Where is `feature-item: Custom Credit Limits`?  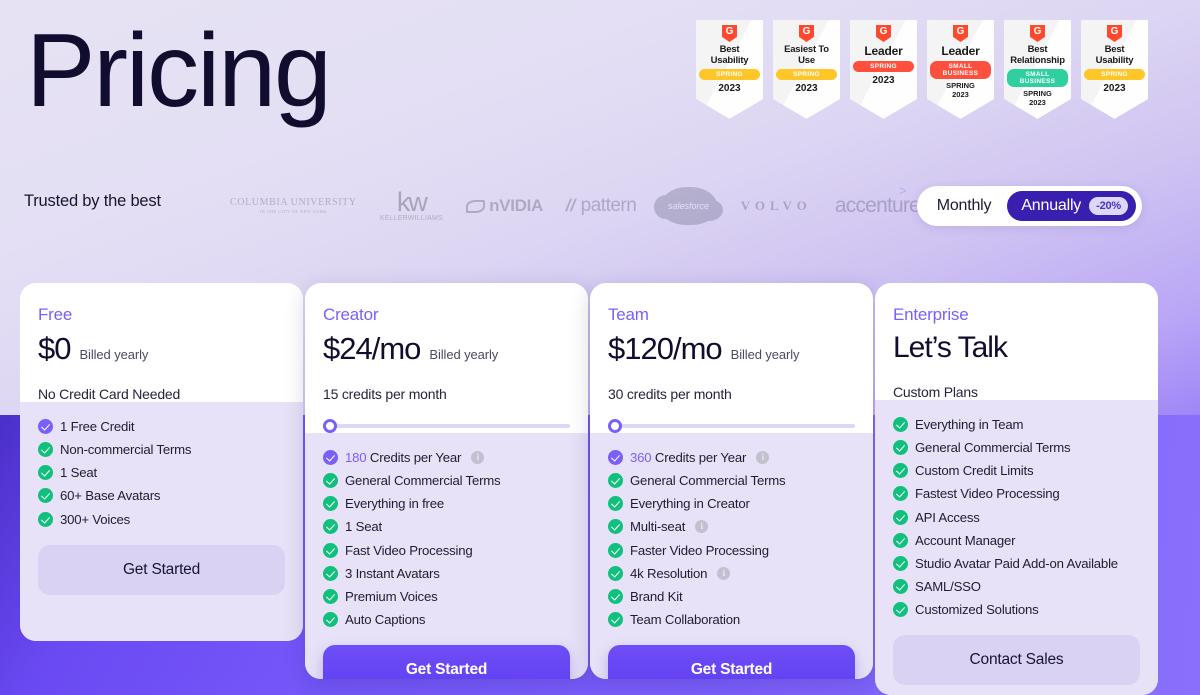 feature-item: Custom Credit Limits is located at coordinates (1016, 470).